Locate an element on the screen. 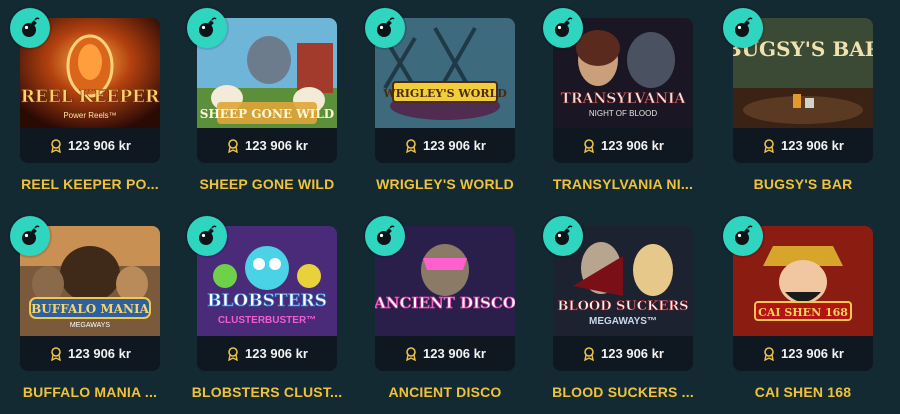 This screenshot has width=900, height=414. game-logo-subtitle: CLUSTERBUSTER™ is located at coordinates (267, 320).